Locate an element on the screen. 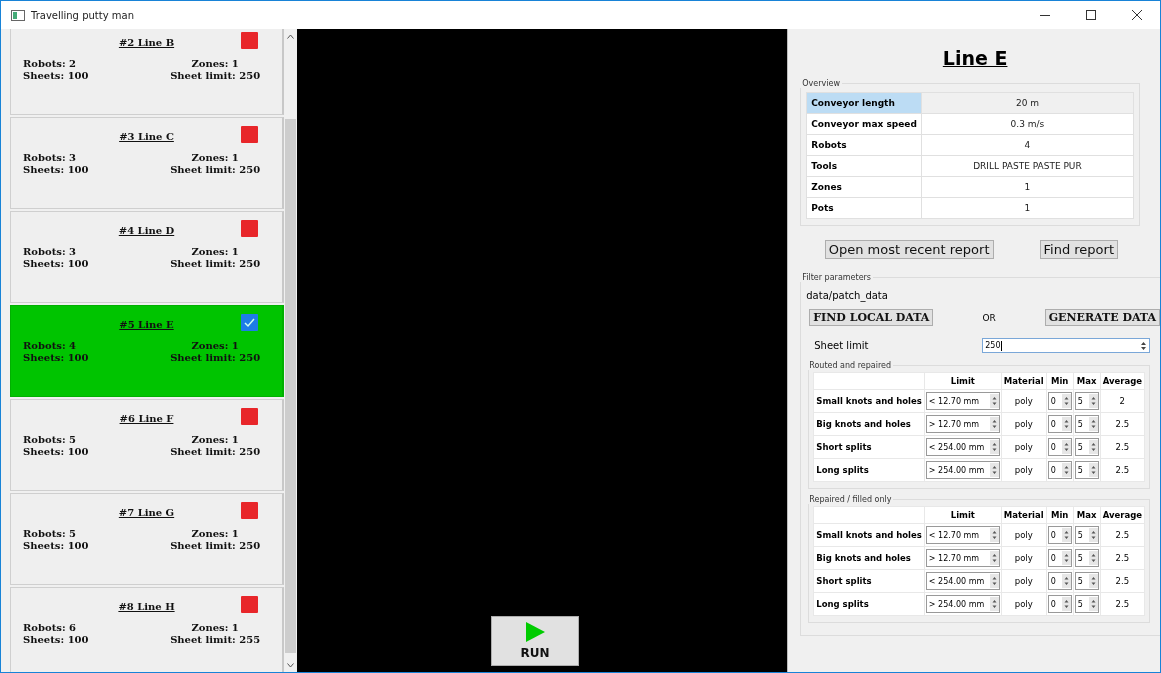 The image size is (1161, 673). run-button: RUN is located at coordinates (535, 641).